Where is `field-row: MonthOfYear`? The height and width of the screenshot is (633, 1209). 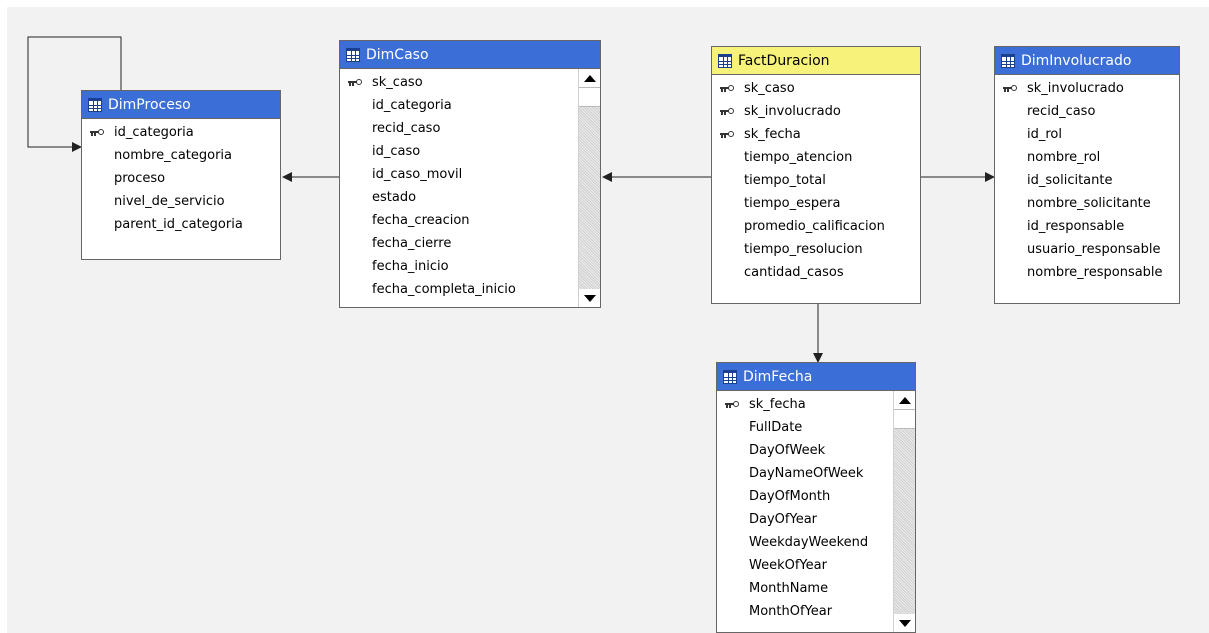
field-row: MonthOfYear is located at coordinates (816, 611).